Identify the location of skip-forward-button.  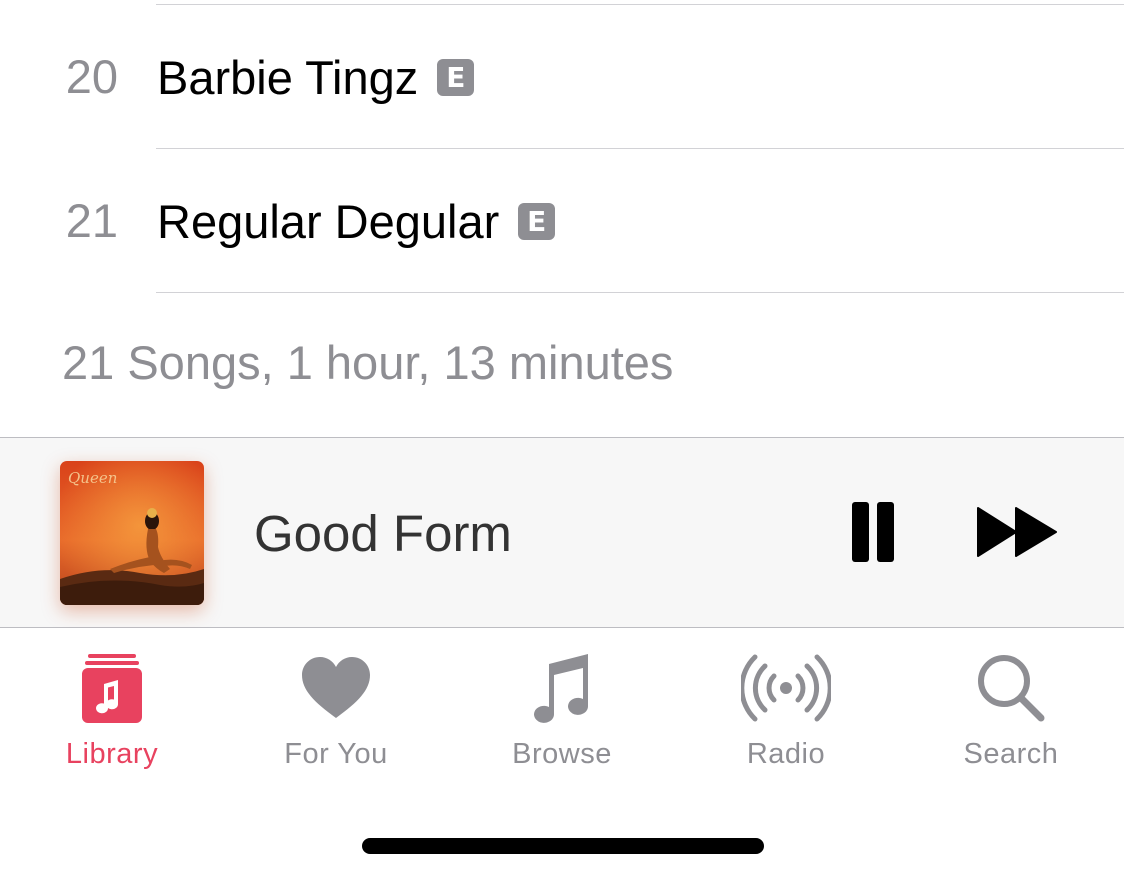
(1017, 532).